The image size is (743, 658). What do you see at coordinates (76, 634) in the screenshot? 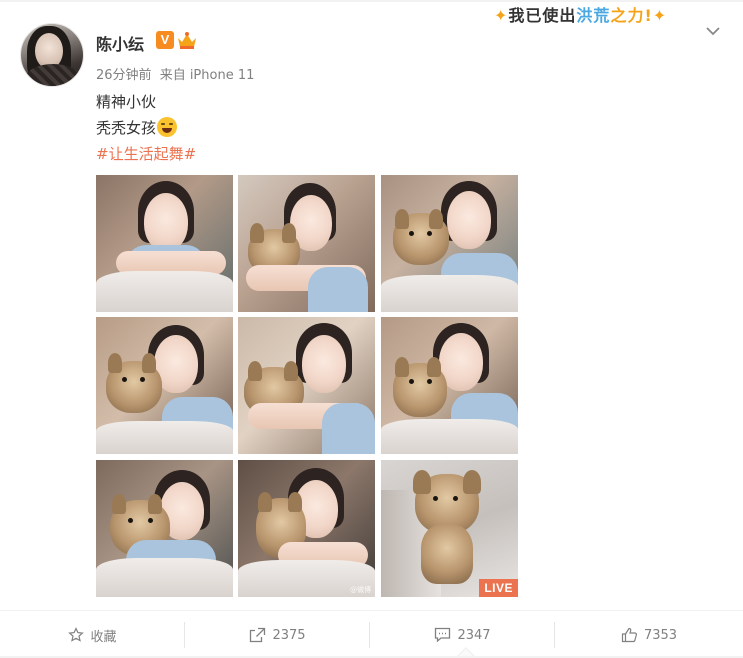
I see `star-icon` at bounding box center [76, 634].